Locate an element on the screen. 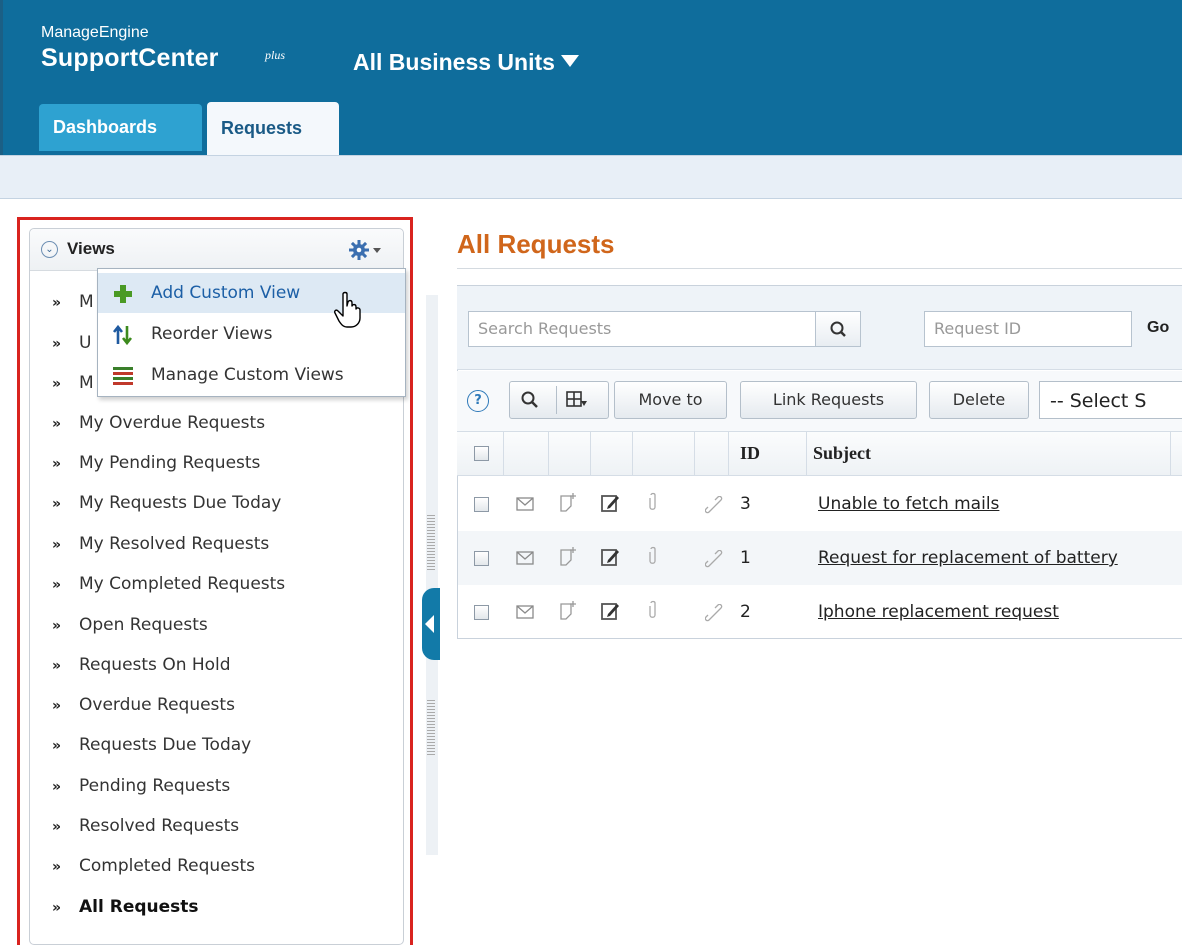 The width and height of the screenshot is (1182, 945). plus-icon is located at coordinates (123, 294).